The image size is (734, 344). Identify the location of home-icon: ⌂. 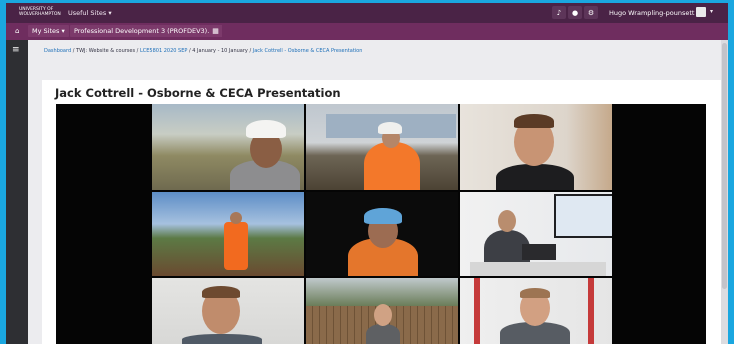
(17, 31).